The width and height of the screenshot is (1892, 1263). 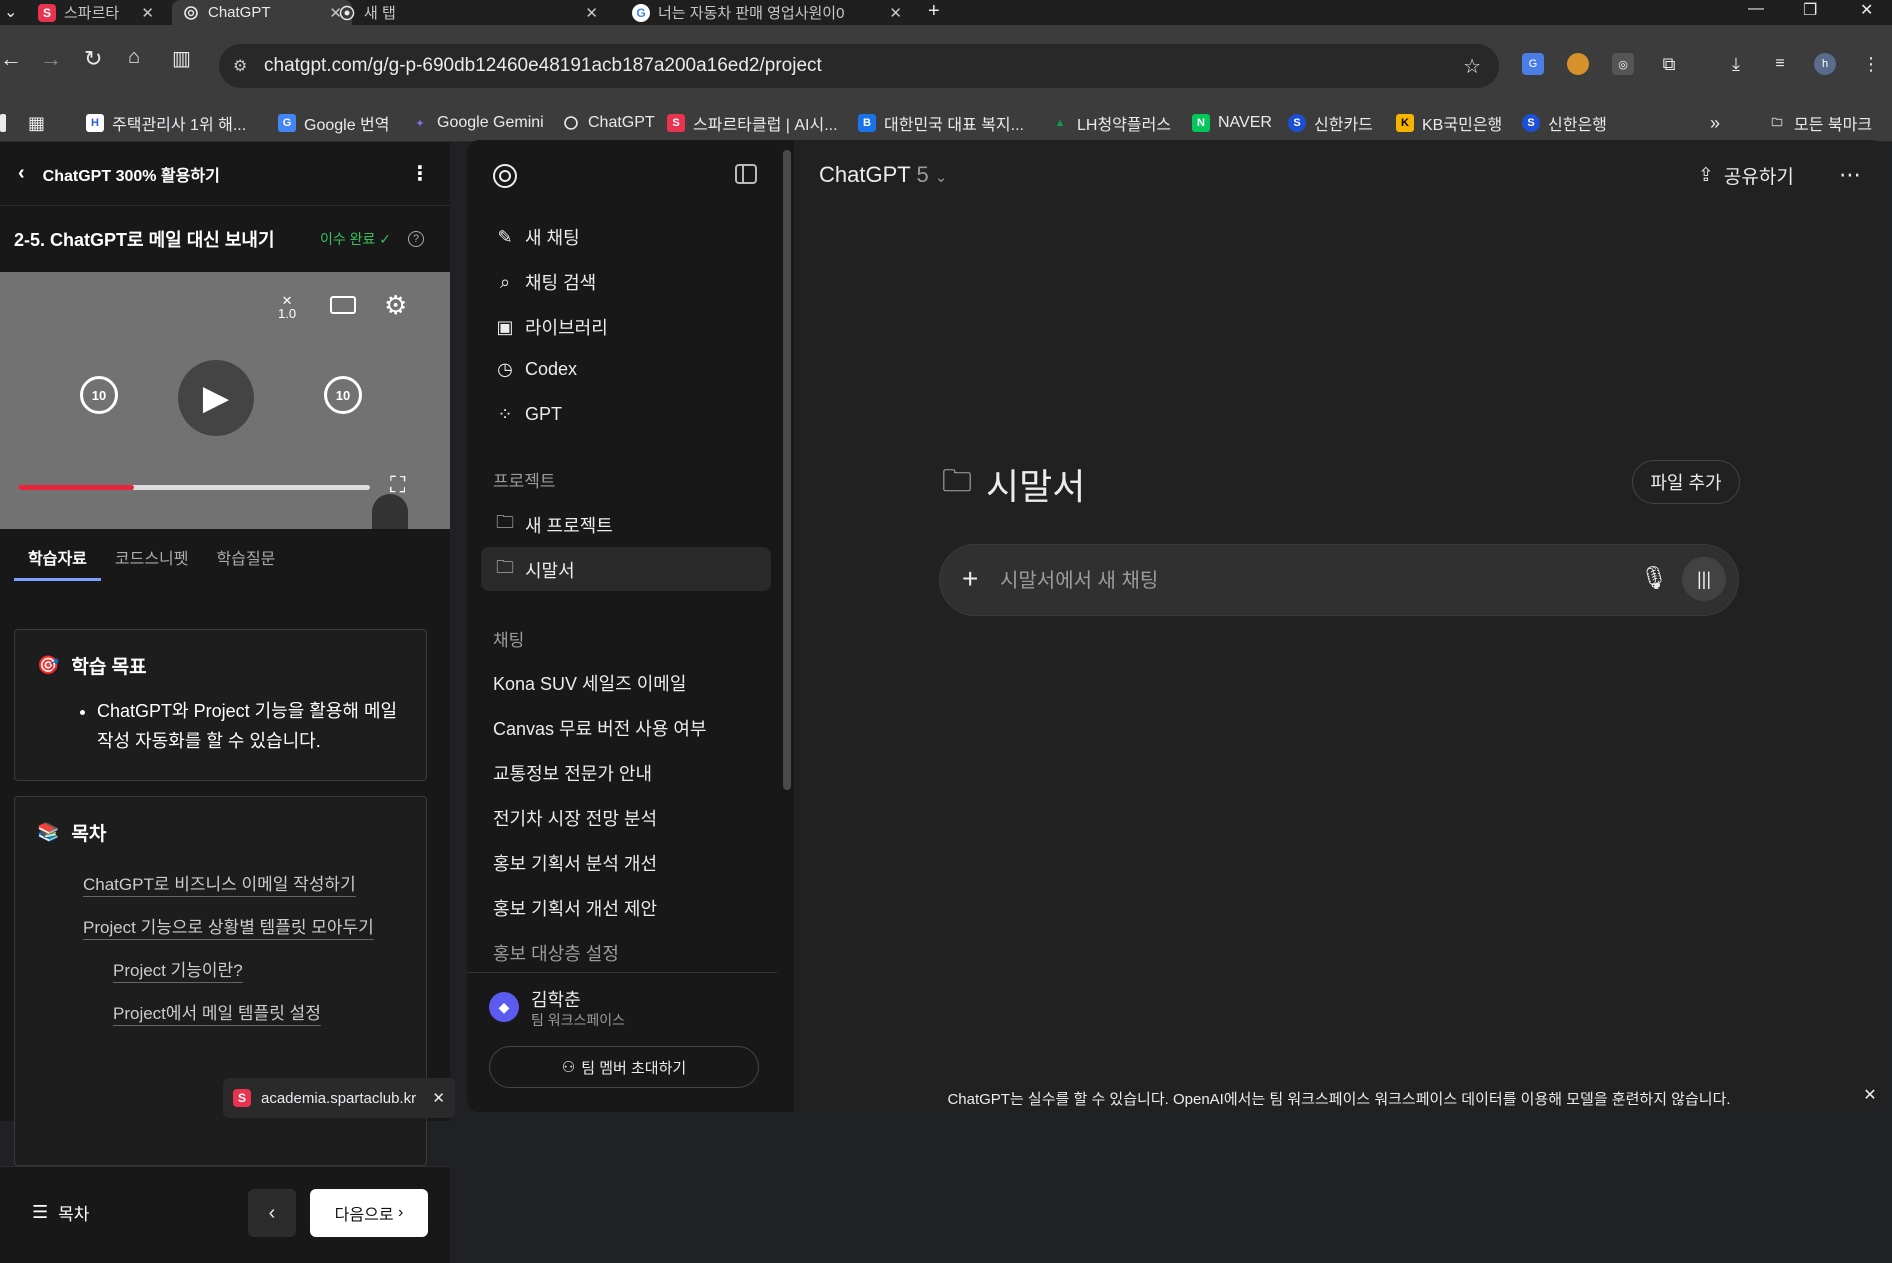 I want to click on chat-history-item: 전기차 시장 전망 분석, so click(x=575, y=818).